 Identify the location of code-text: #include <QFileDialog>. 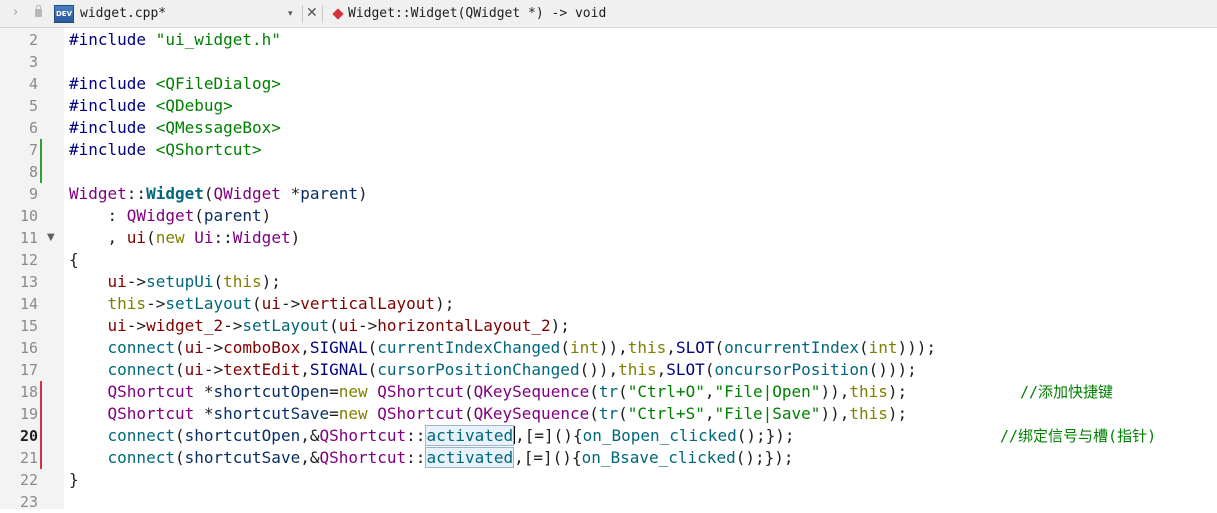
(175, 84).